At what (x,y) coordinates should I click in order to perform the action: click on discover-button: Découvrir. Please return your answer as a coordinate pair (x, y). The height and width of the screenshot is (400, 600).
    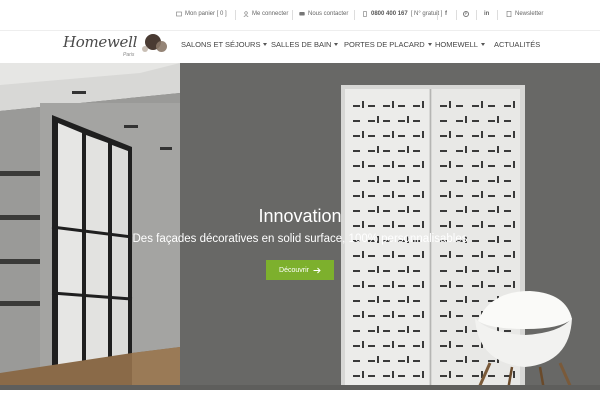
    Looking at the image, I should click on (300, 270).